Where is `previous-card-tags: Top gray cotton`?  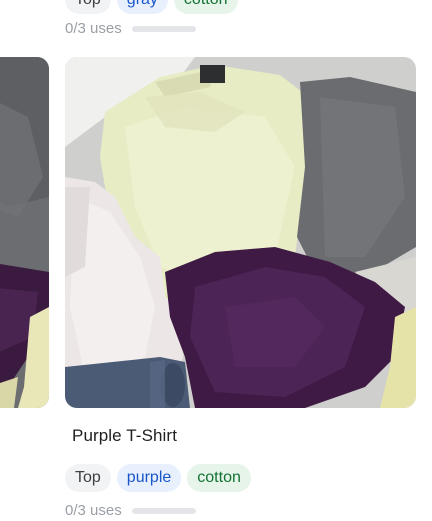
previous-card-tags: Top gray cotton is located at coordinates (151, 7).